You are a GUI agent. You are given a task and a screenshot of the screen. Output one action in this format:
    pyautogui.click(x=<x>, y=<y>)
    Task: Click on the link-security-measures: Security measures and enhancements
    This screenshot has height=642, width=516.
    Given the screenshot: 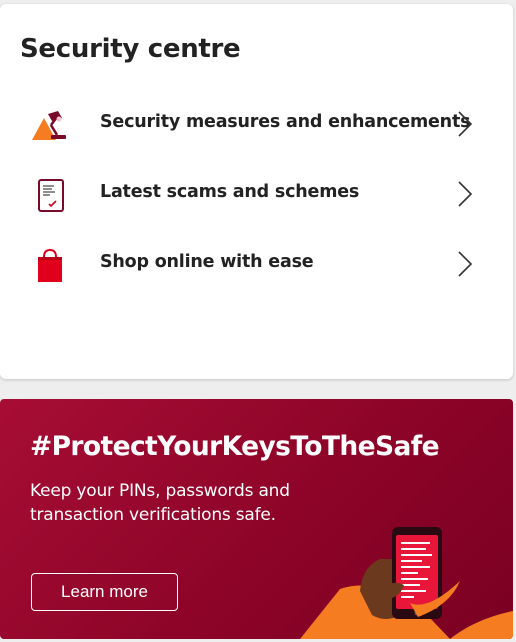 What is the action you would take?
    pyautogui.click(x=256, y=124)
    